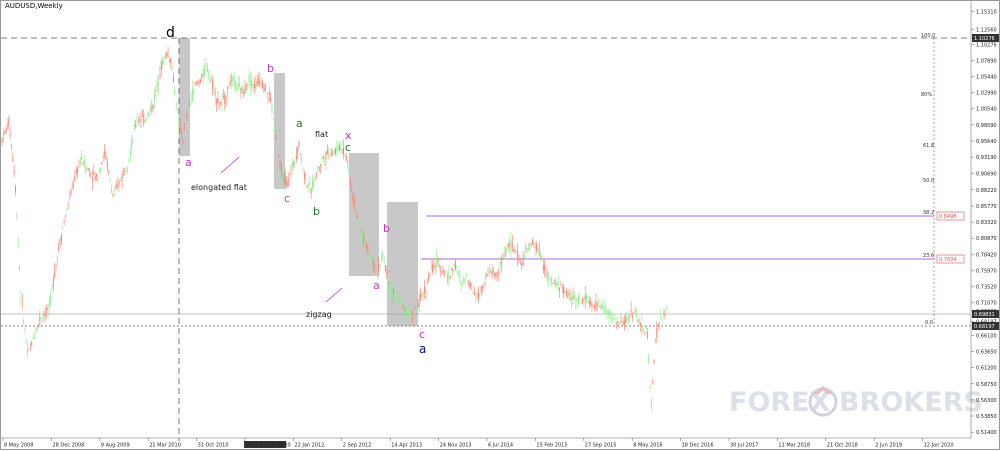 This screenshot has width=1000, height=451. What do you see at coordinates (500, 446) in the screenshot?
I see `x-tick-label: 6 Jul 2014` at bounding box center [500, 446].